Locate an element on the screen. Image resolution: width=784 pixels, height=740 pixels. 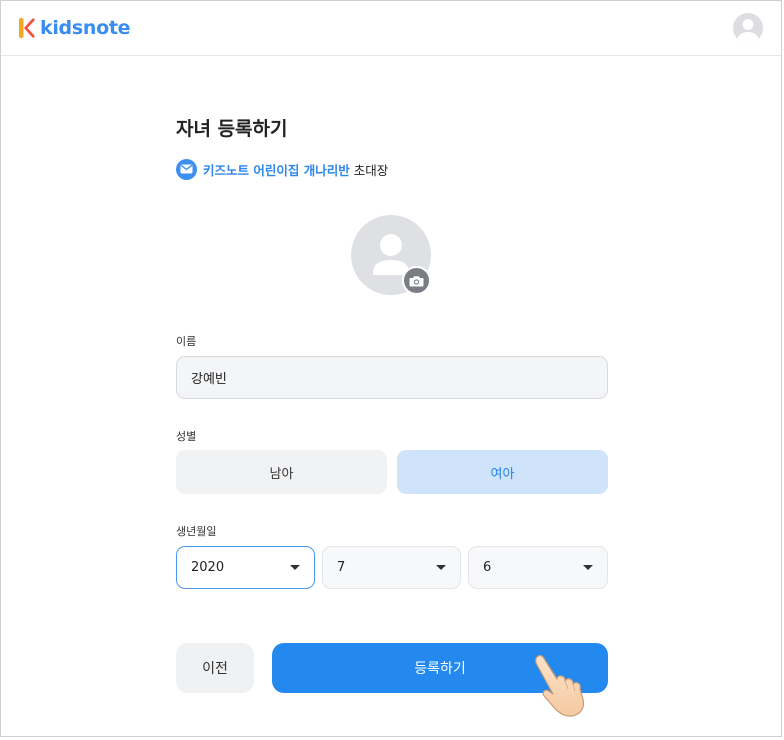
birth-day-select: 6 is located at coordinates (538, 567).